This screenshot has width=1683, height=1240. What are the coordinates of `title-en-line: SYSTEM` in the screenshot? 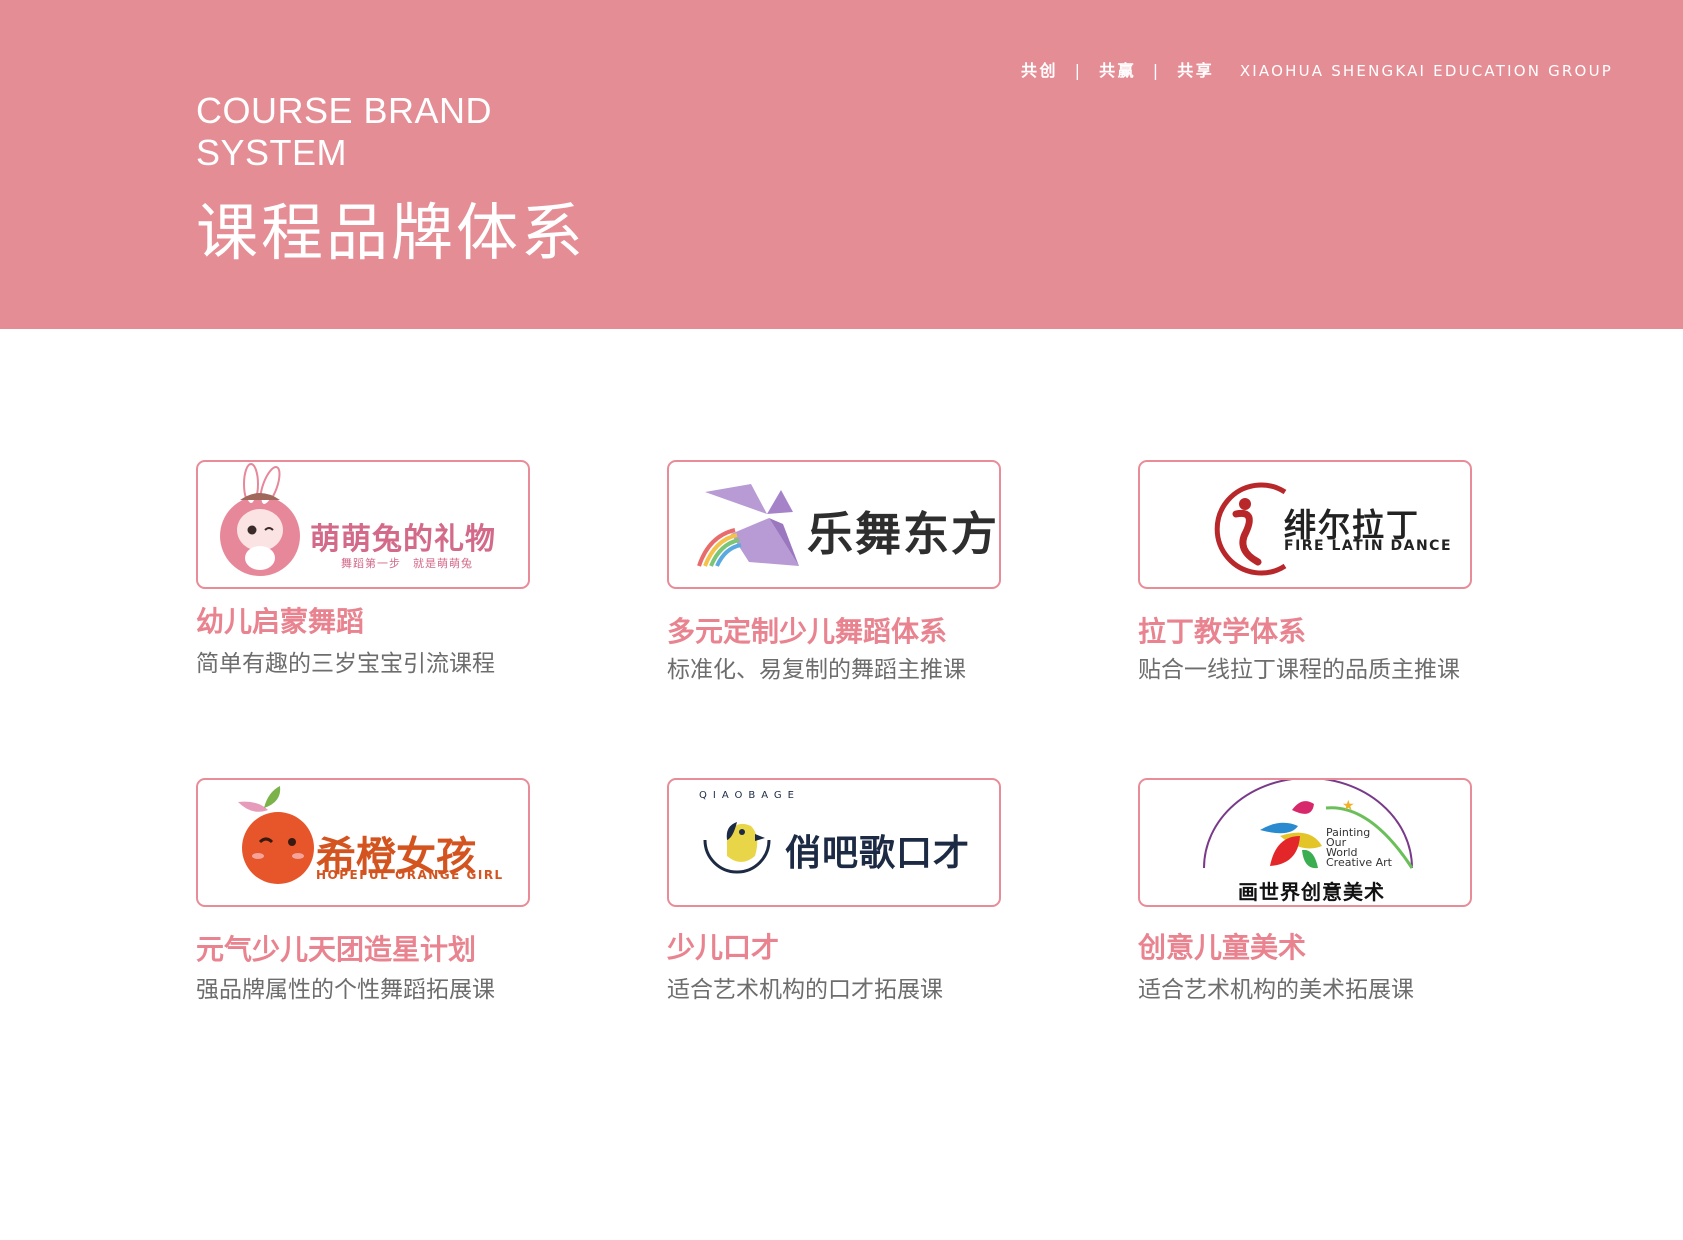 It's located at (272, 152).